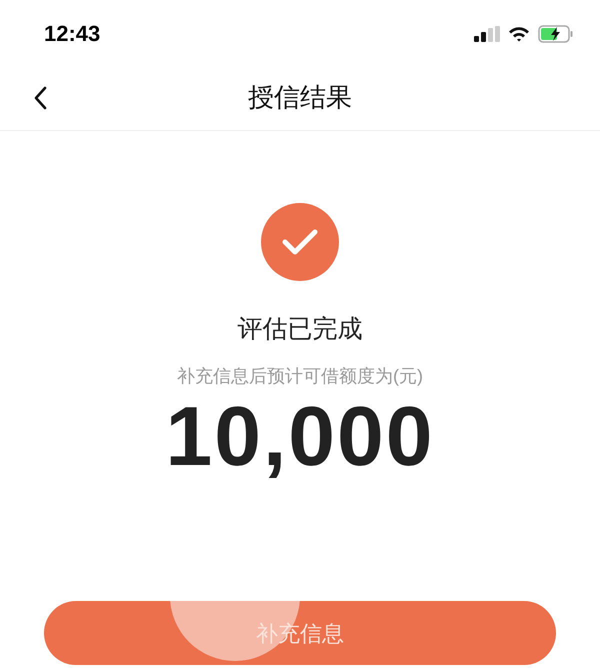 This screenshot has height=672, width=600. Describe the element at coordinates (487, 34) in the screenshot. I see `signal-icon` at that location.